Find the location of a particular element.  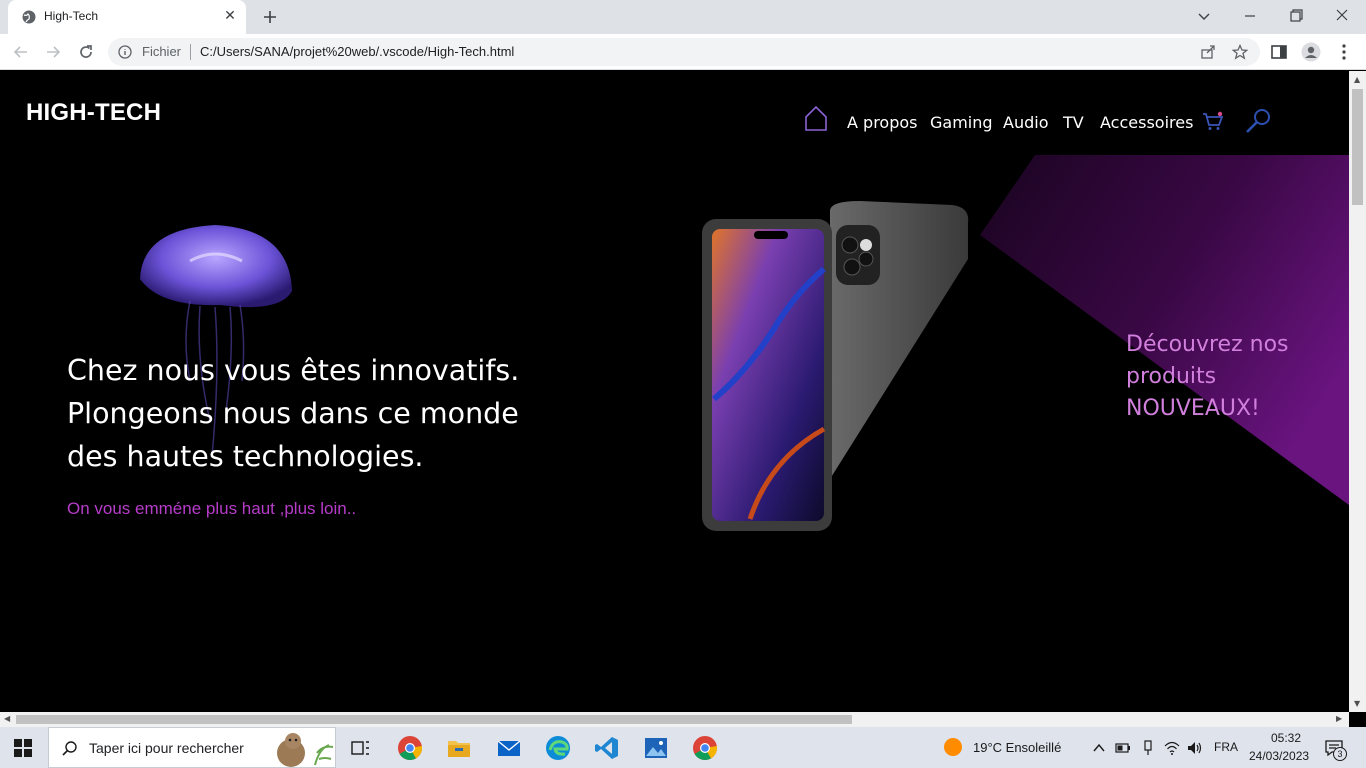

browser-tab: High-Tech ✕ is located at coordinates (127, 17).